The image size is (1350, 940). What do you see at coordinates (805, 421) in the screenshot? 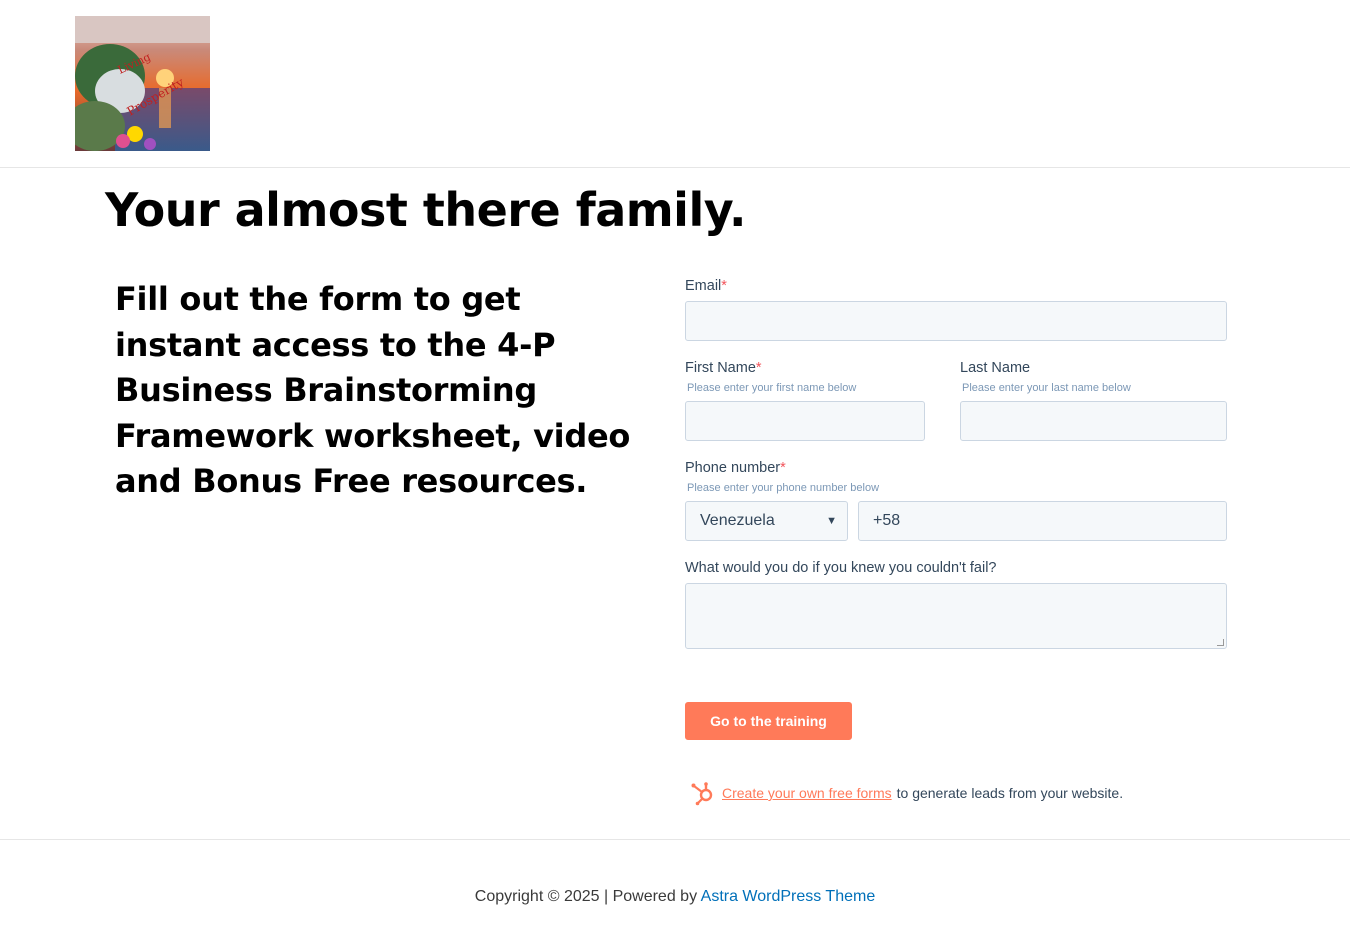
I see `first-name-input` at bounding box center [805, 421].